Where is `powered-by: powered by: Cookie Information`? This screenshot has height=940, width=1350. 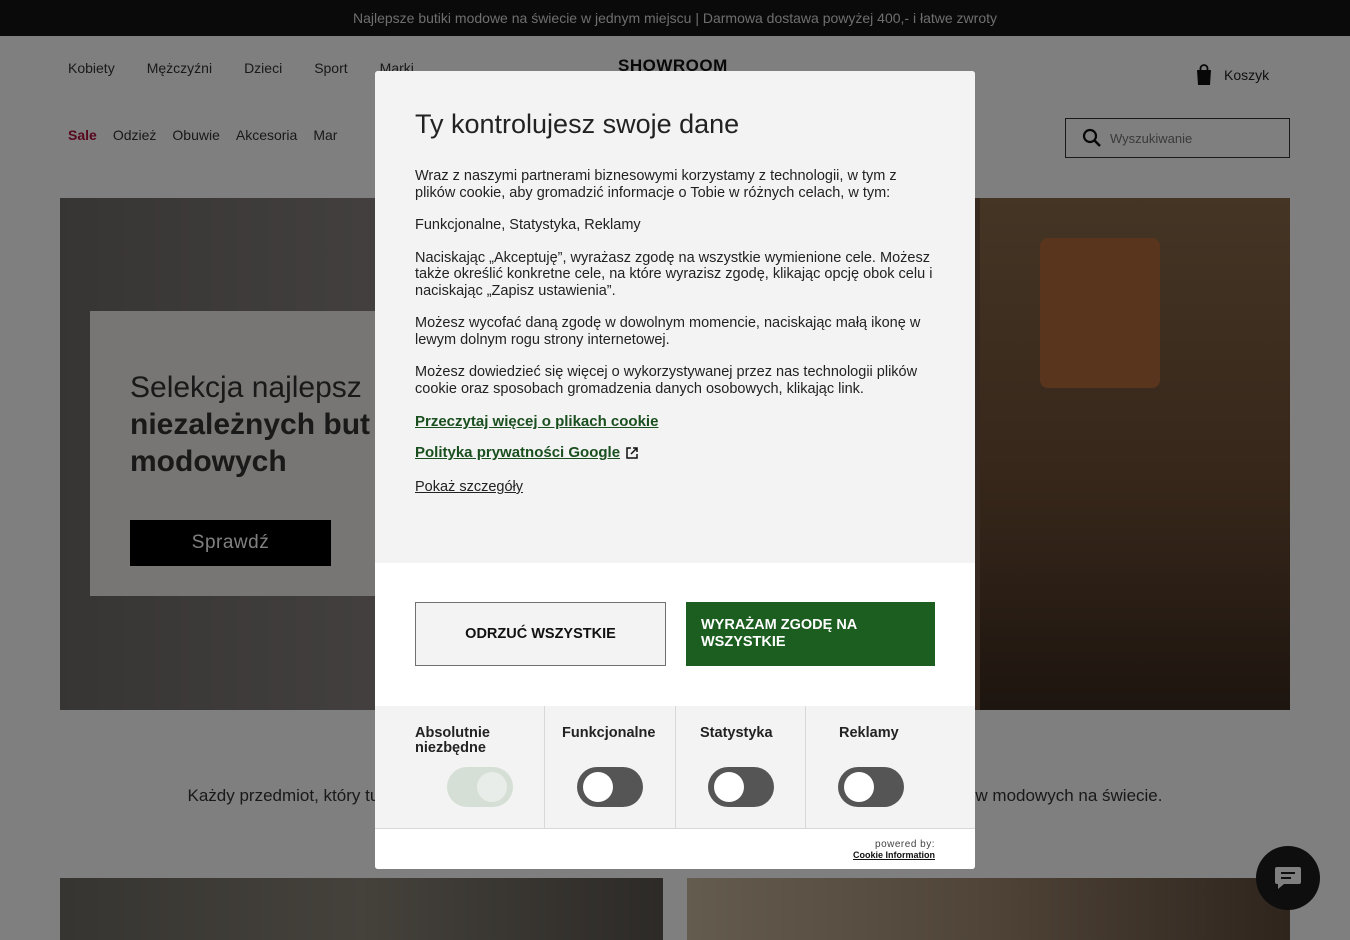 powered-by: powered by: Cookie Information is located at coordinates (894, 849).